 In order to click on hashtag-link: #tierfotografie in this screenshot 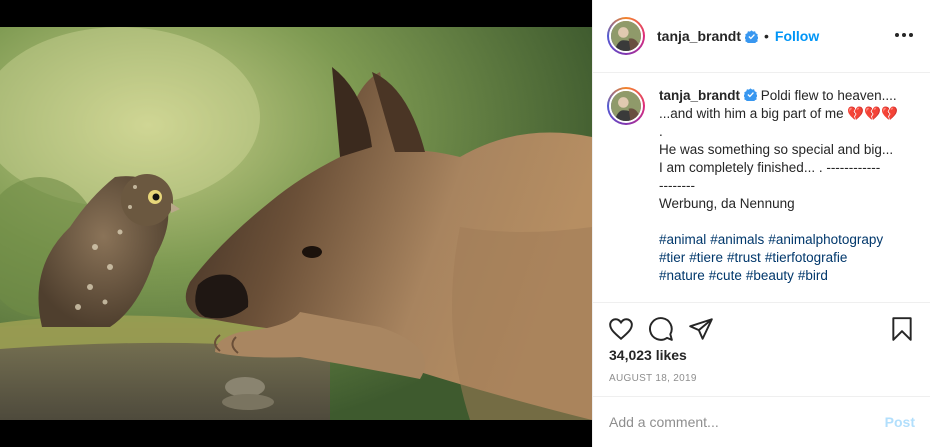, I will do `click(806, 257)`.